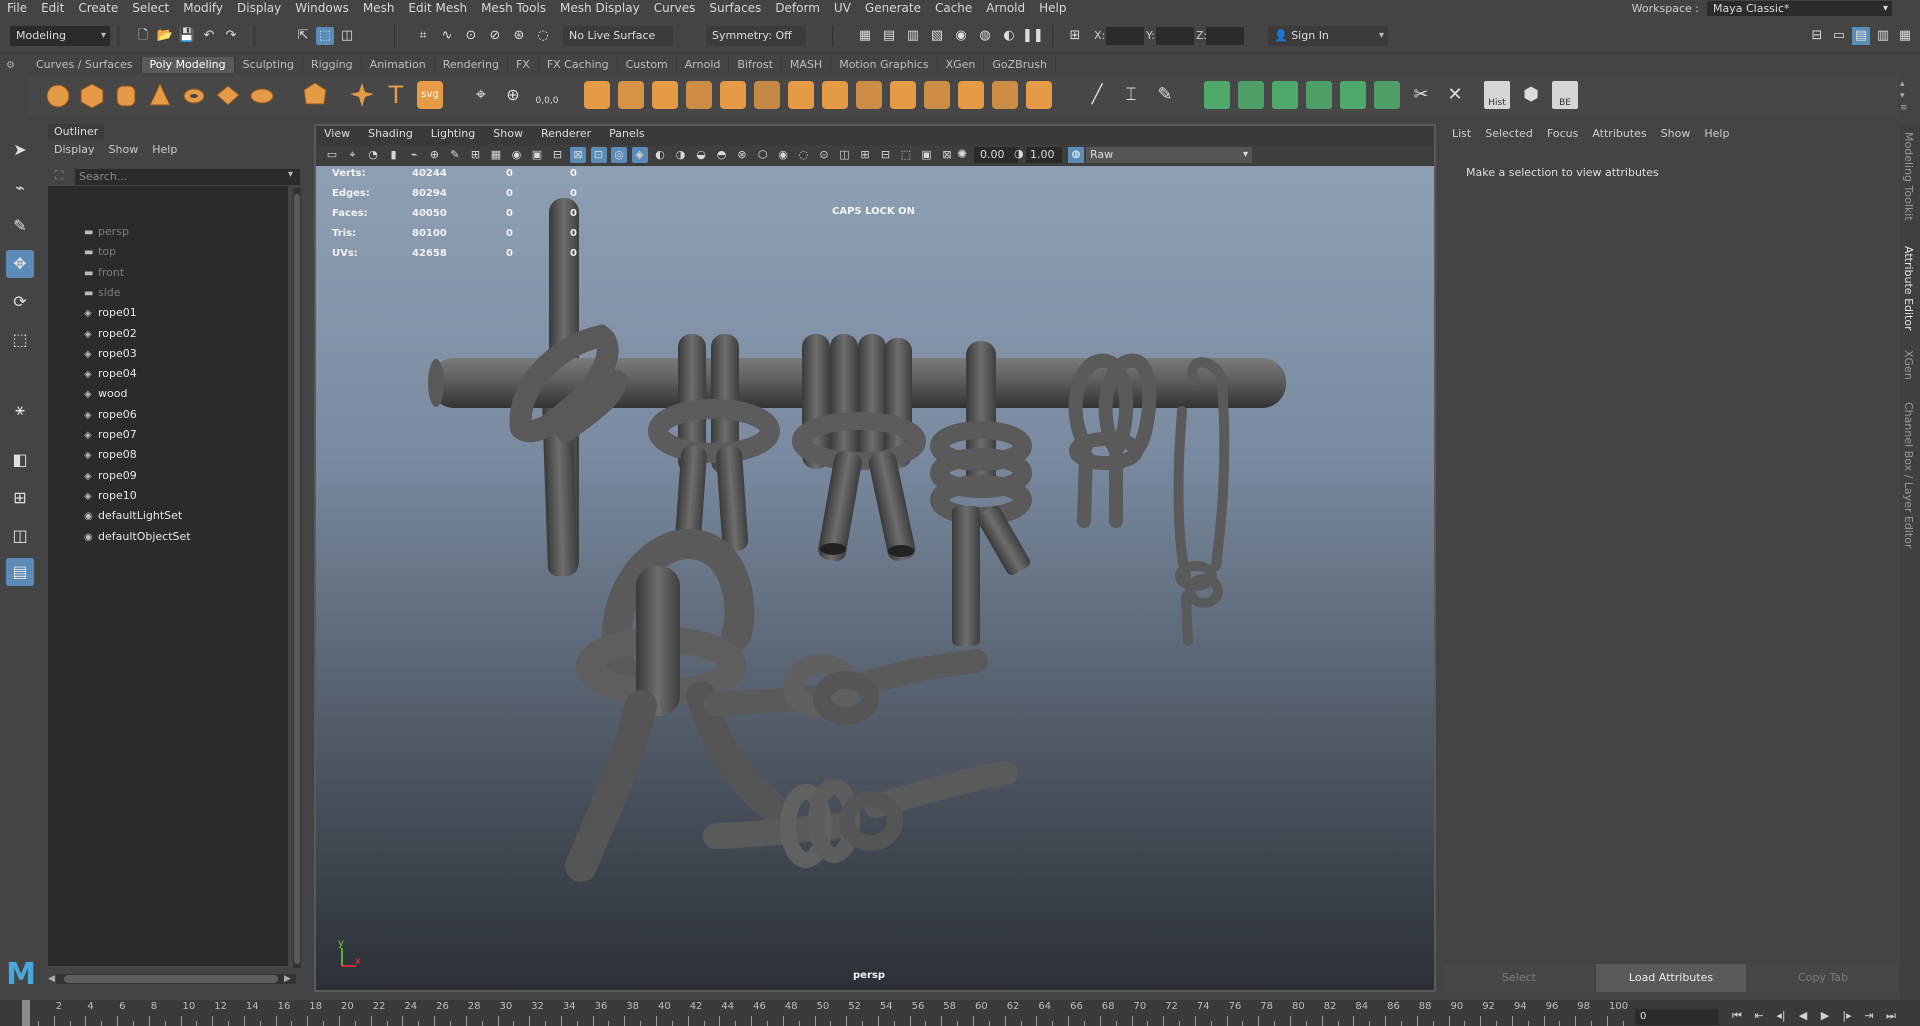 Image resolution: width=1920 pixels, height=1026 pixels. Describe the element at coordinates (20, 150) in the screenshot. I see `select-tool-icon: ➤` at that location.